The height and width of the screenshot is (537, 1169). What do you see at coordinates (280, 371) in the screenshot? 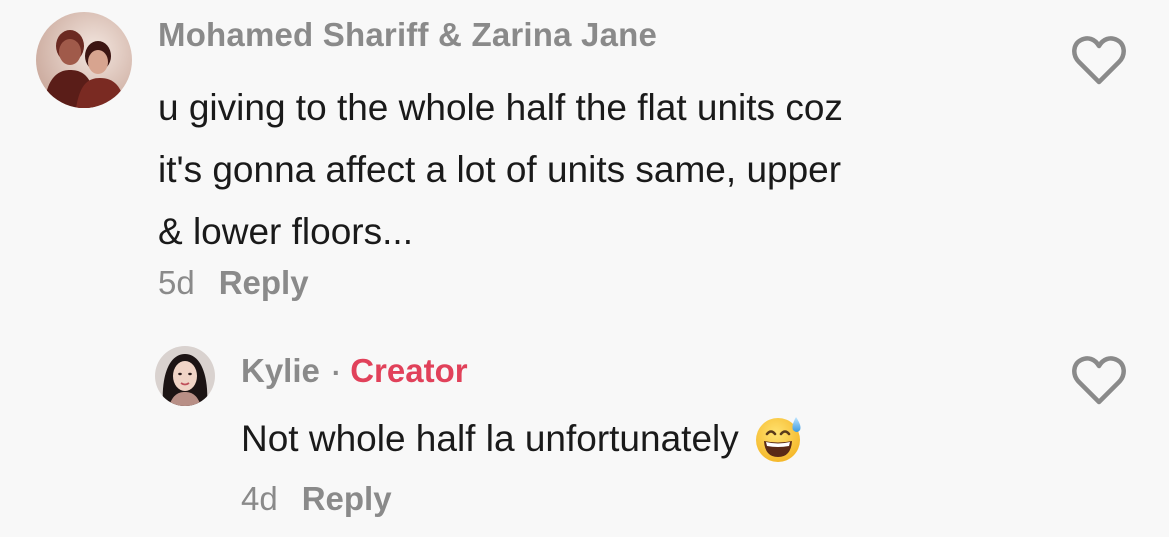
I see `reply-author-name: Kylie` at bounding box center [280, 371].